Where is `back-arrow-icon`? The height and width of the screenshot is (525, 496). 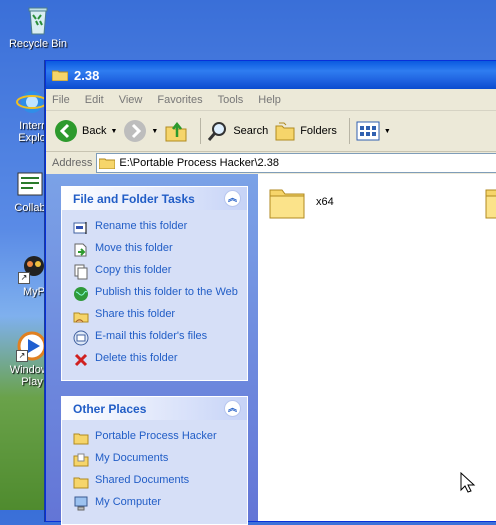 back-arrow-icon is located at coordinates (66, 131).